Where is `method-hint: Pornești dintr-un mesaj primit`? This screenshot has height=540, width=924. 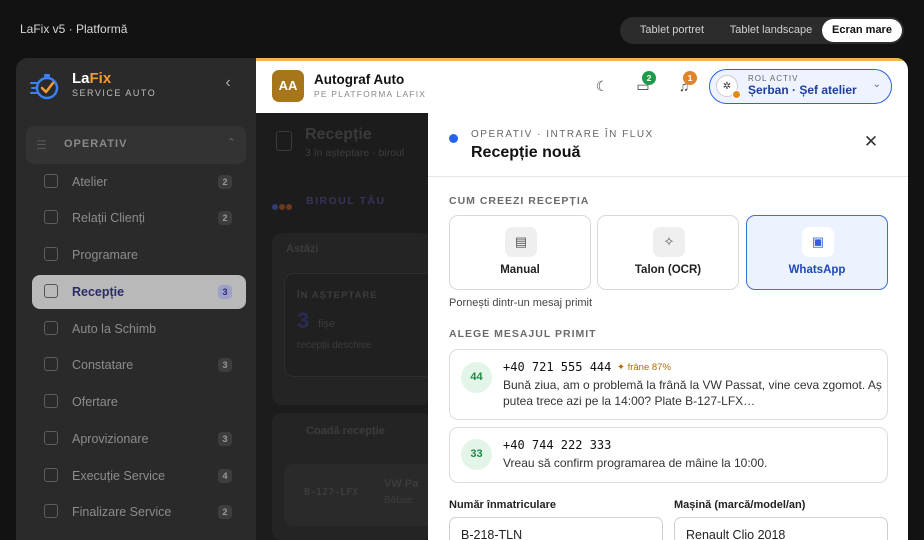
method-hint: Pornești dintr-un mesaj primit is located at coordinates (521, 303).